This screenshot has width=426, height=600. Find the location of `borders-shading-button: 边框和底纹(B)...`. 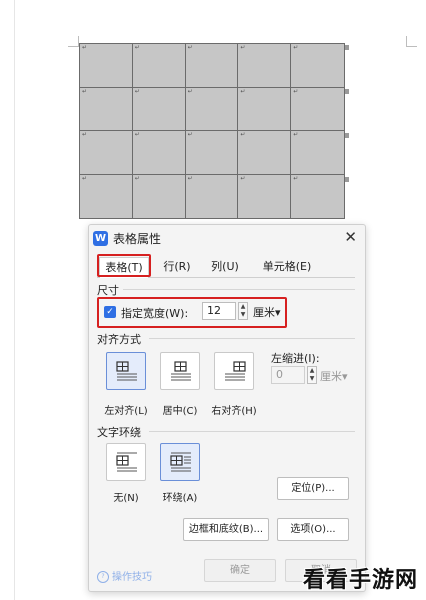

borders-shading-button: 边框和底纹(B)... is located at coordinates (226, 529).